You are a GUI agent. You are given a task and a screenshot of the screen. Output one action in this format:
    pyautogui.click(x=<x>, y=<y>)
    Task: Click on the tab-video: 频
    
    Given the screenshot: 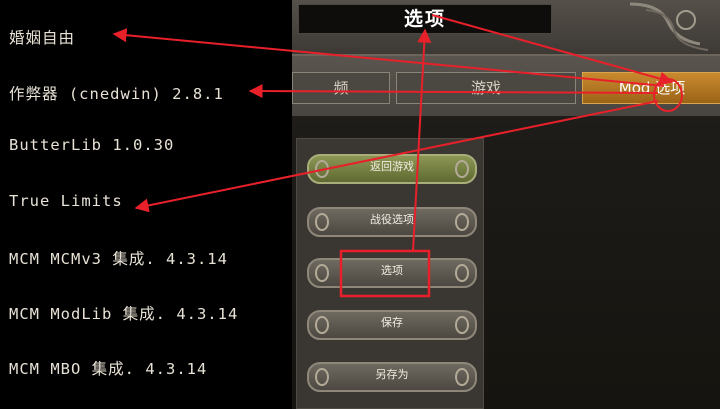 What is the action you would take?
    pyautogui.click(x=341, y=88)
    